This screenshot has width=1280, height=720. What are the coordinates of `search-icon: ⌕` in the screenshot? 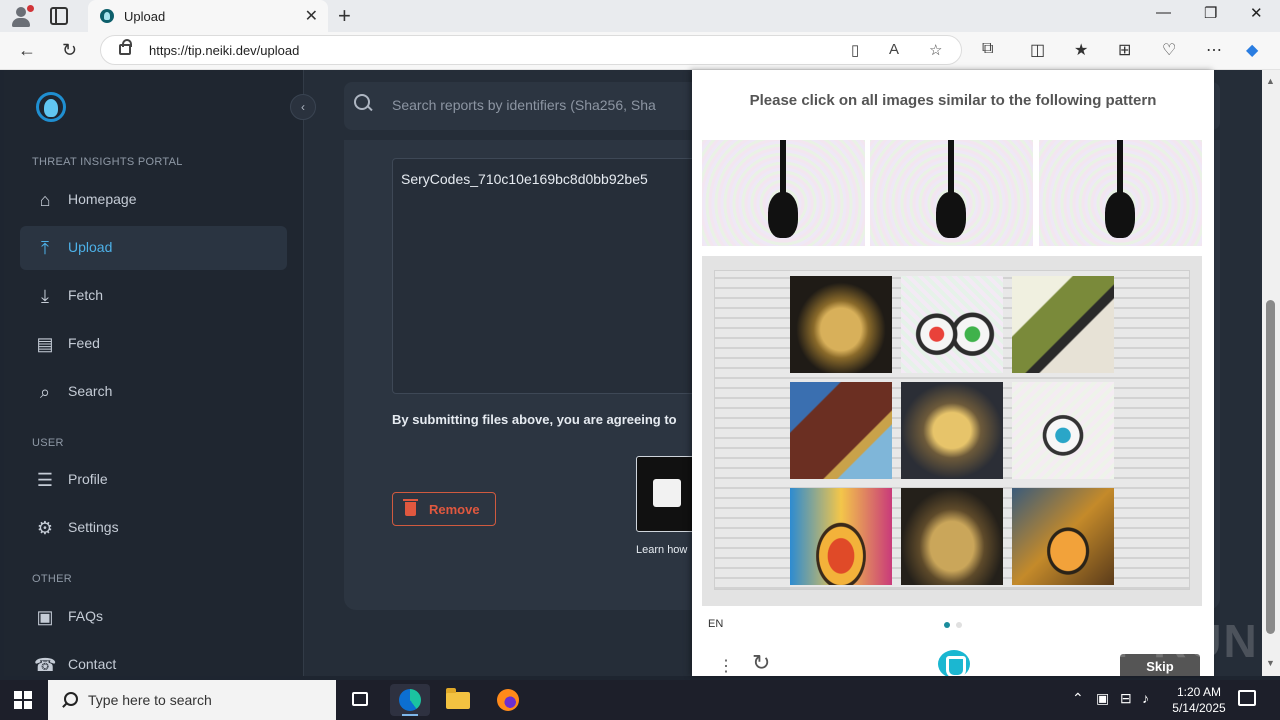 It's located at (45, 392).